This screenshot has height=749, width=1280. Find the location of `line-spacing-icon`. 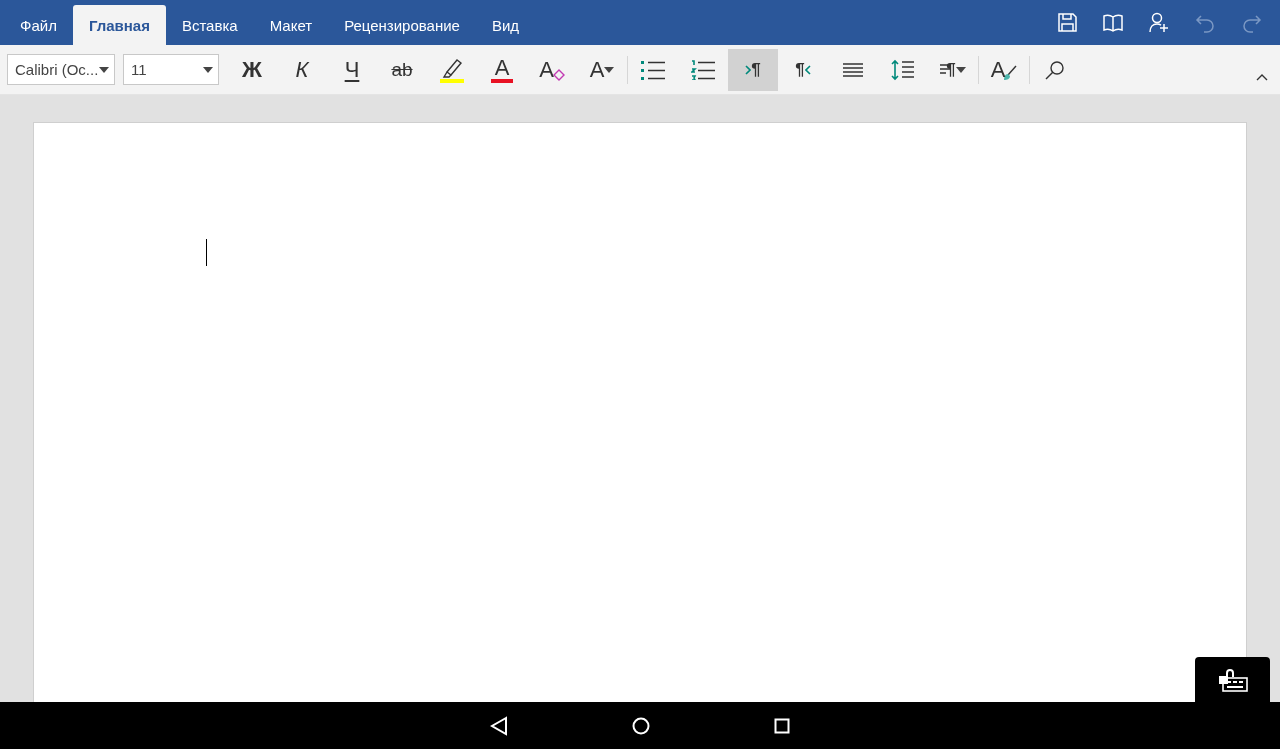

line-spacing-icon is located at coordinates (903, 69).